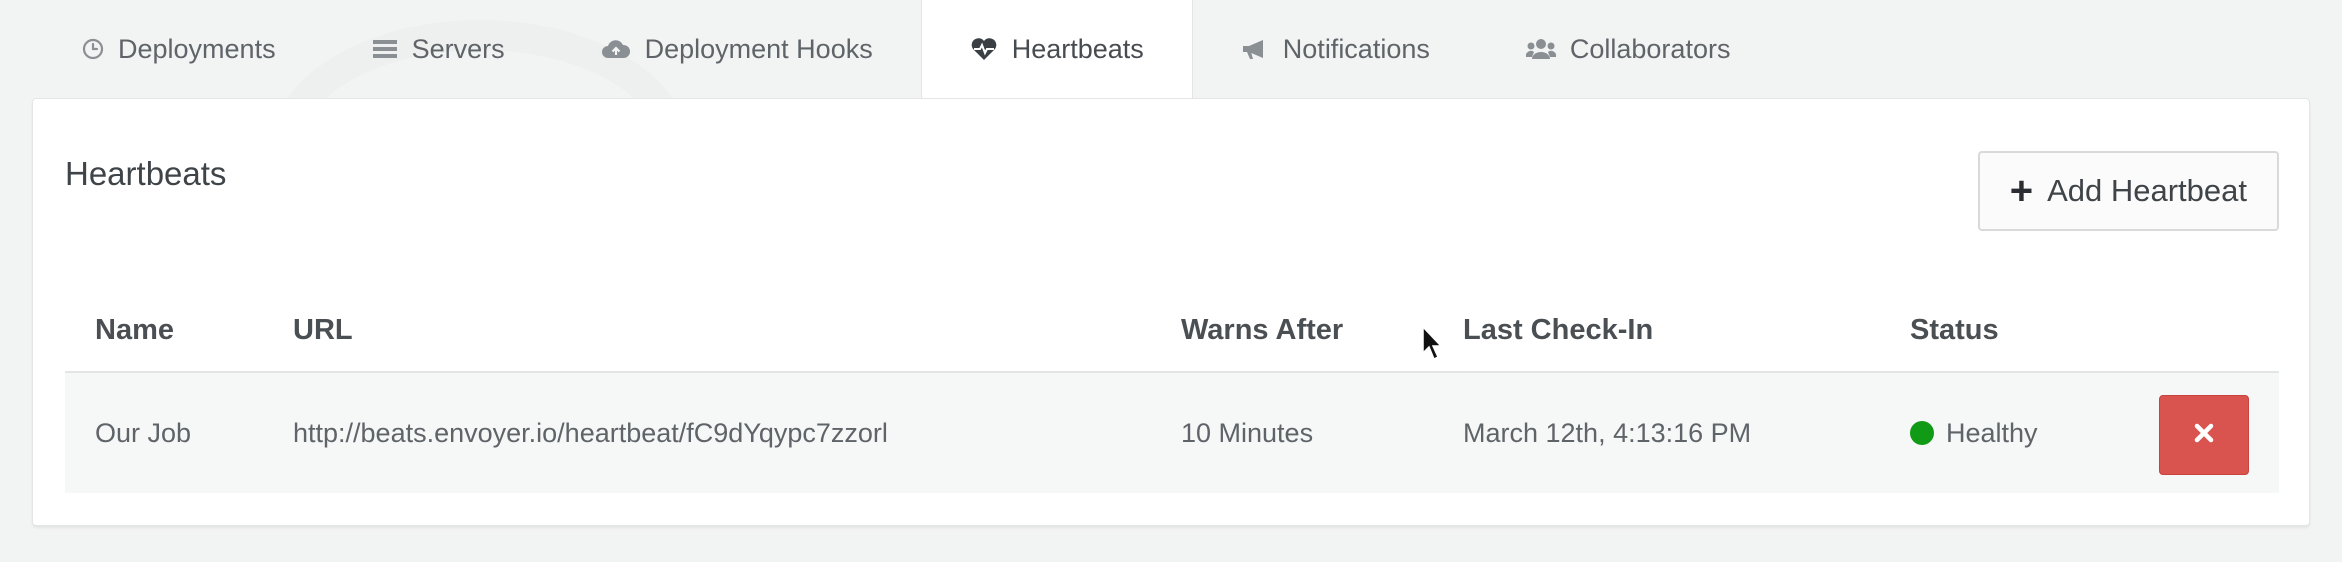 This screenshot has width=2342, height=562. Describe the element at coordinates (2147, 190) in the screenshot. I see `add-heartbeat-label: Add Heartbeat` at that location.